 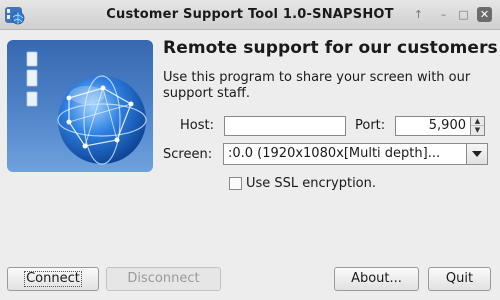 I want to click on stepper-down-icon: ▼, so click(x=477, y=130).